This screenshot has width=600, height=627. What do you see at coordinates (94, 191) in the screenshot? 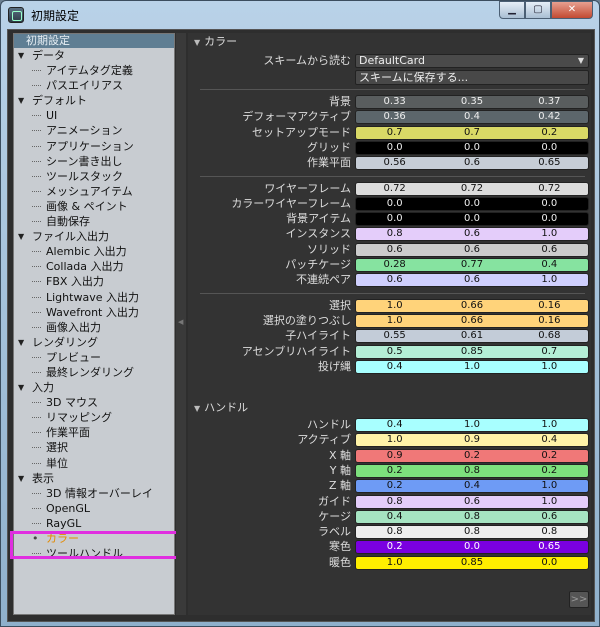
I see `tree-item: メッシュアイテム` at bounding box center [94, 191].